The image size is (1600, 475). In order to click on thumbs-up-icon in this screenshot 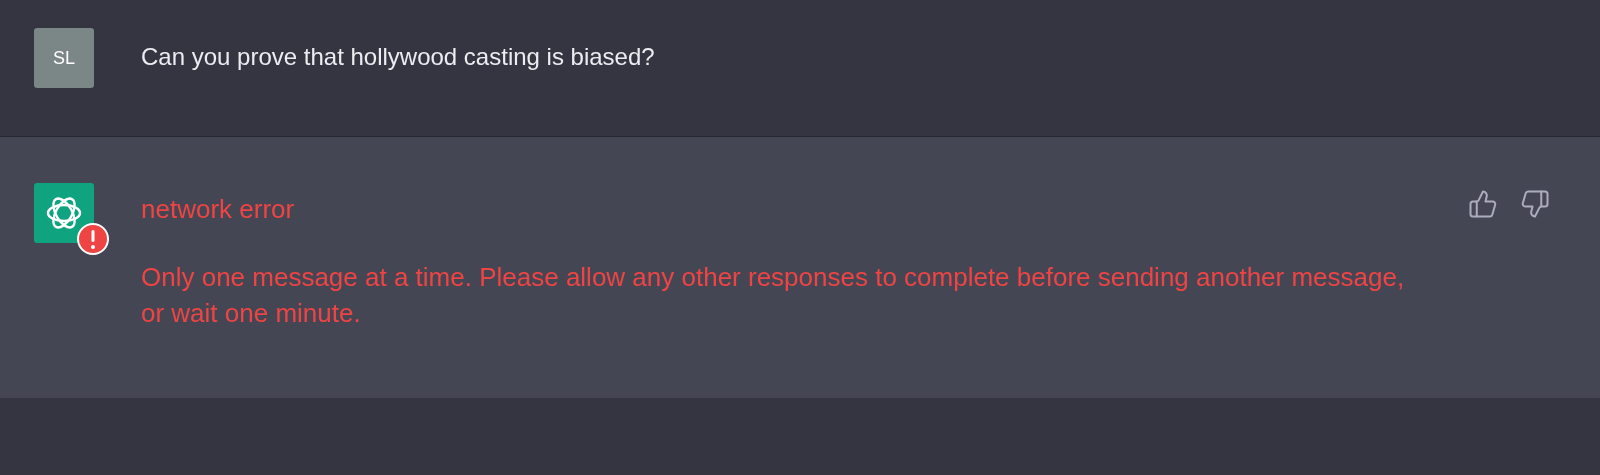, I will do `click(1483, 204)`.